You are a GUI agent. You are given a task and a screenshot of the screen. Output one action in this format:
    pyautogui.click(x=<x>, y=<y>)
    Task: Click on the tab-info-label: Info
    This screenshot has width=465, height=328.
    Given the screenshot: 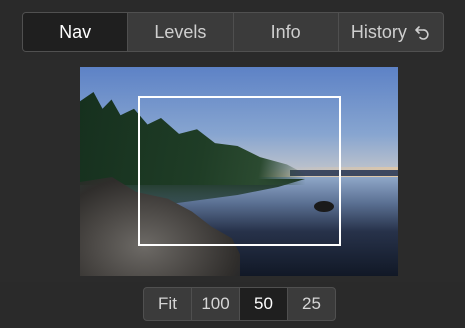 What is the action you would take?
    pyautogui.click(x=285, y=31)
    